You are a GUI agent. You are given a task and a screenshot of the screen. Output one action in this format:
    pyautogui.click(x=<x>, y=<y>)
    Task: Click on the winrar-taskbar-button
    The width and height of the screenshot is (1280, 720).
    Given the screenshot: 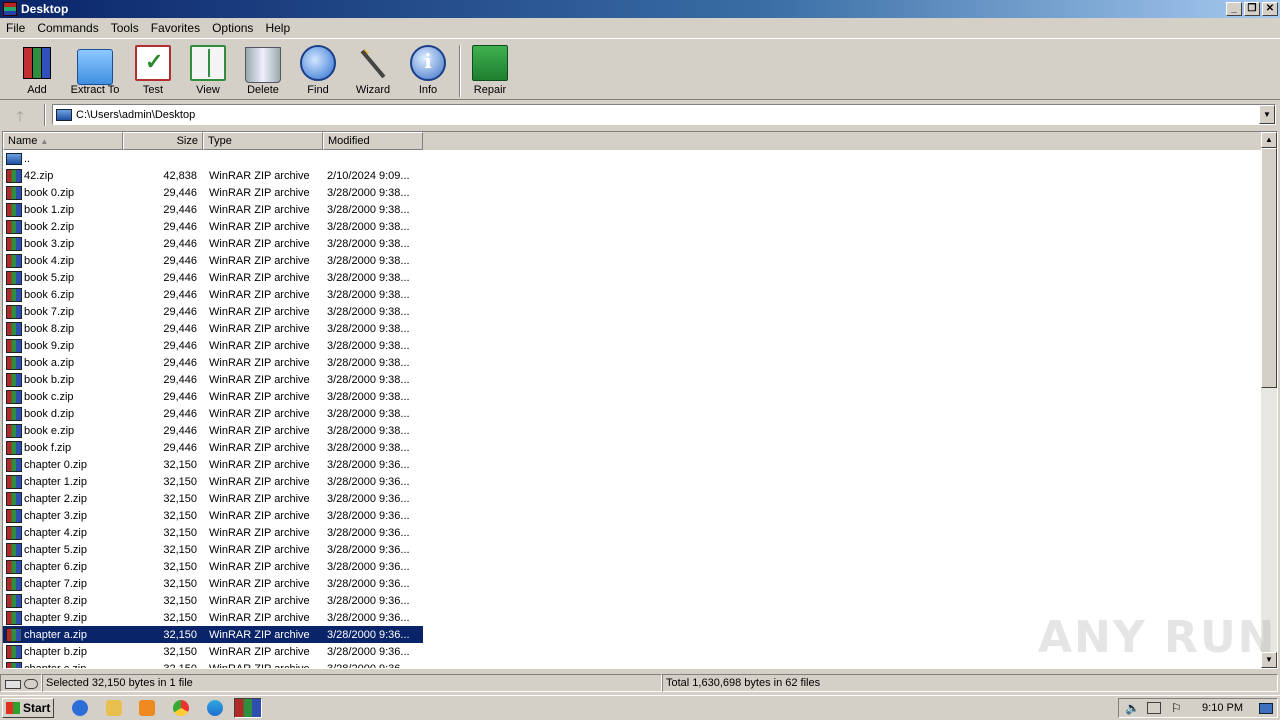 What is the action you would take?
    pyautogui.click(x=248, y=708)
    